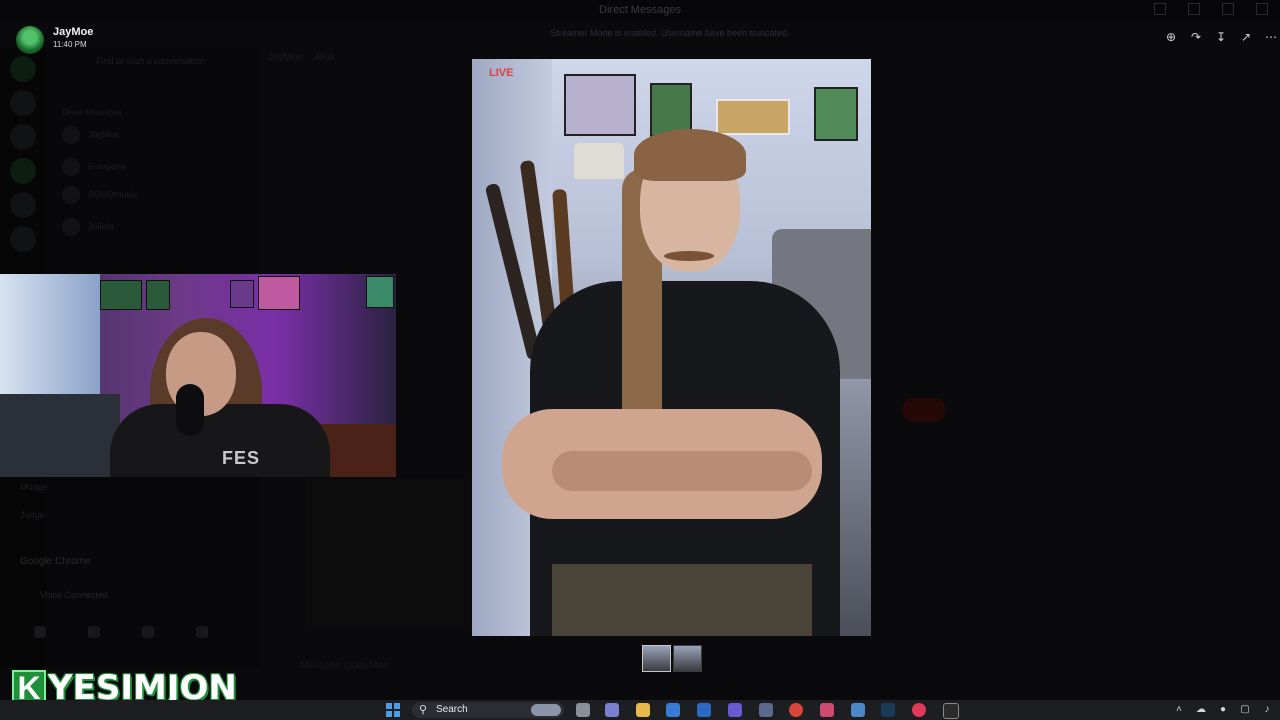 Image resolution: width=1280 pixels, height=720 pixels. Describe the element at coordinates (1201, 710) in the screenshot. I see `network-icon: ☁` at that location.